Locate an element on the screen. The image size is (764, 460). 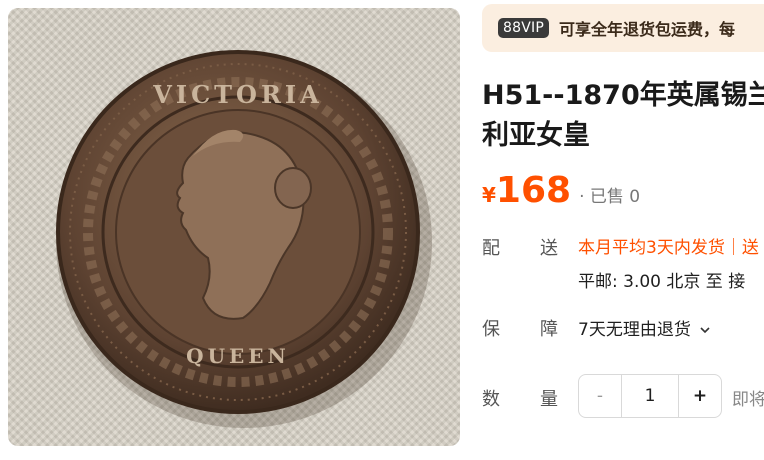
chevron-down-icon is located at coordinates (705, 330).